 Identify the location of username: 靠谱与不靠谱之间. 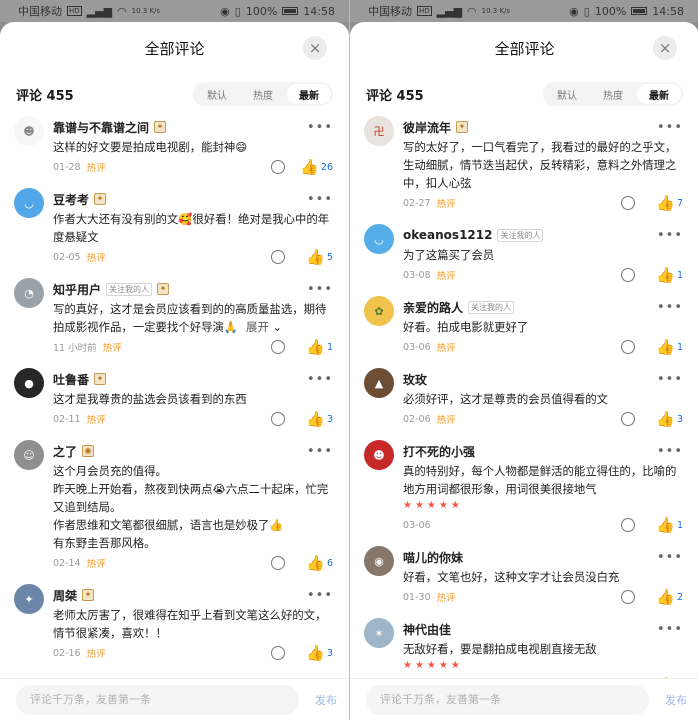
(101, 127).